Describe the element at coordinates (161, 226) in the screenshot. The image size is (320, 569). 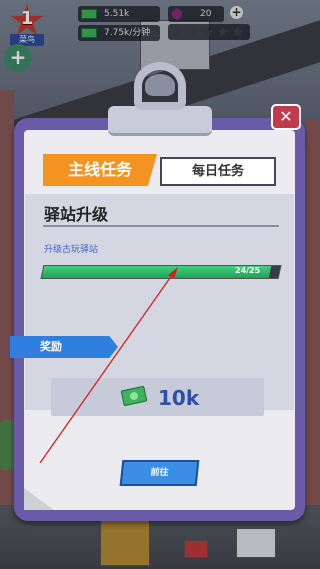
I see `title-divider` at that location.